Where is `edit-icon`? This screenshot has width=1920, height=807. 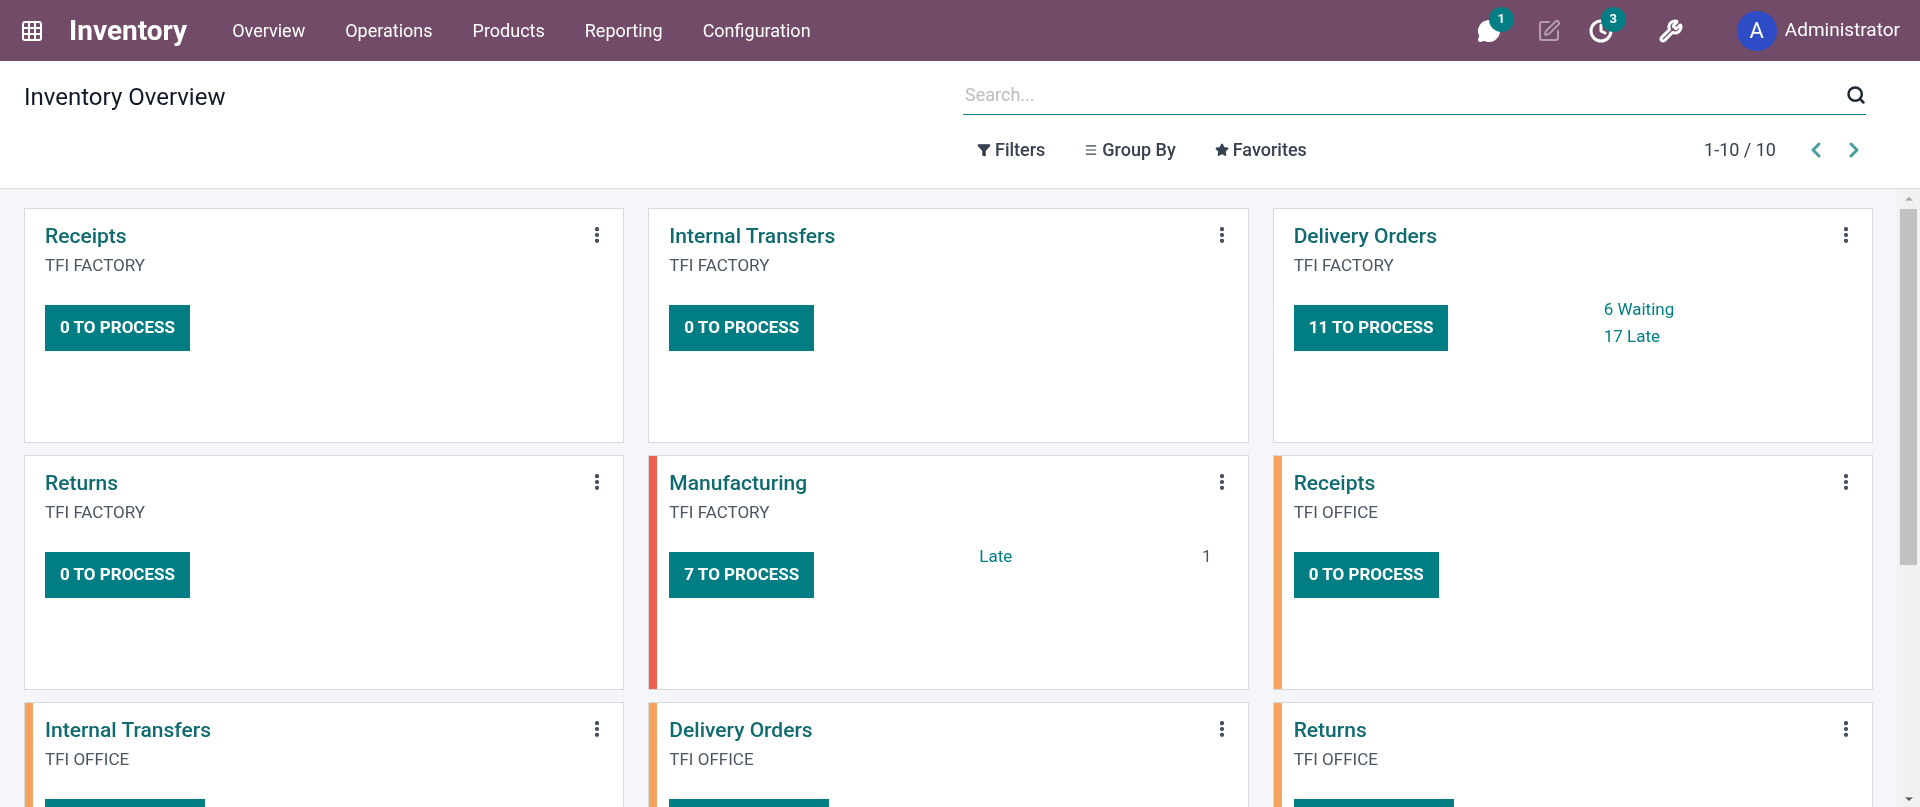 edit-icon is located at coordinates (1548, 30).